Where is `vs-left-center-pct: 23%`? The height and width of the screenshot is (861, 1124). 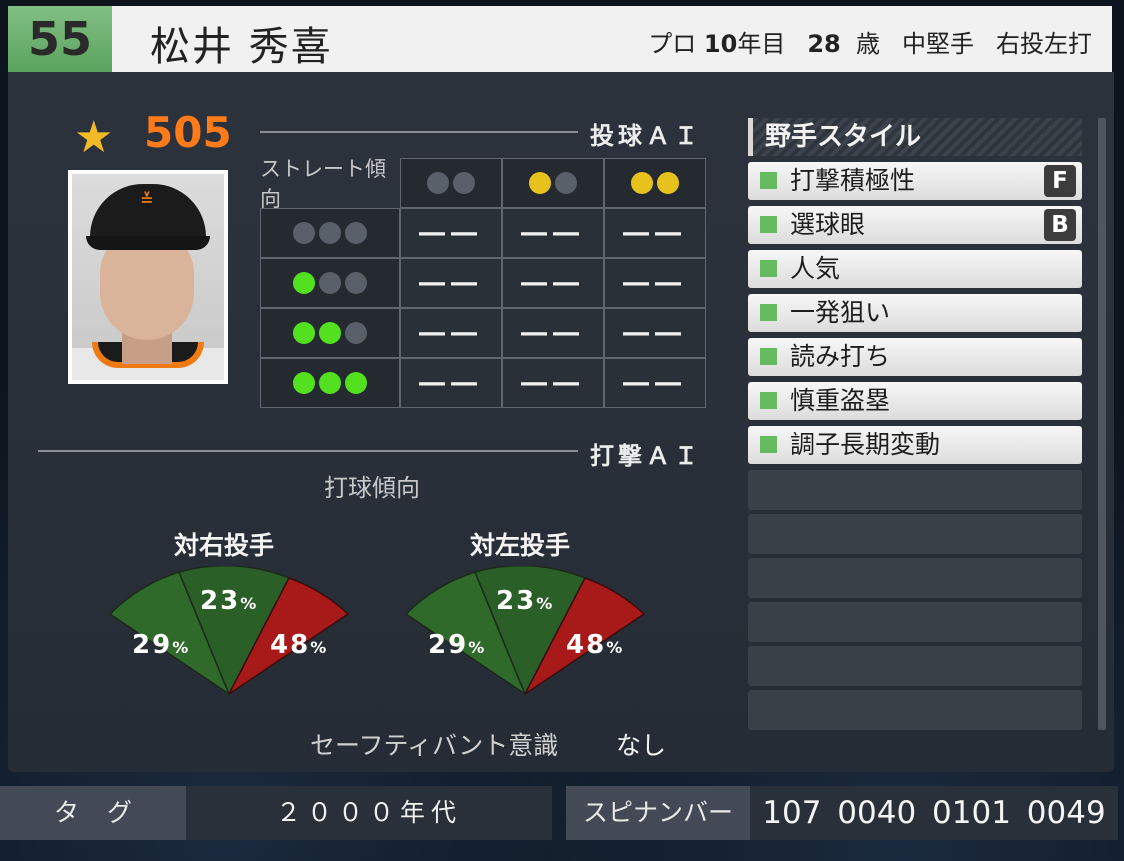
vs-left-center-pct: 23% is located at coordinates (525, 601).